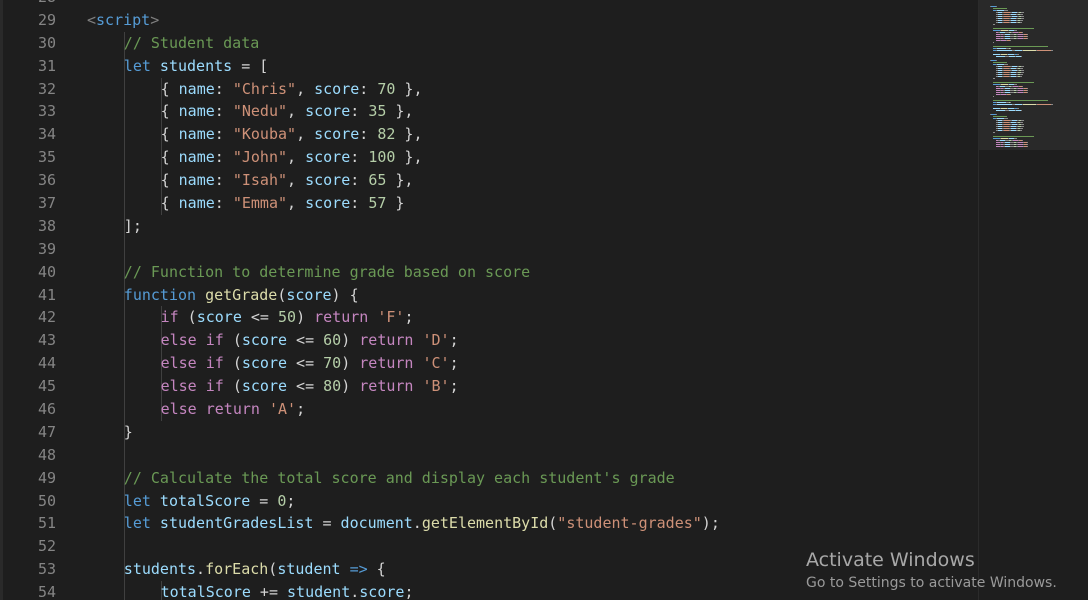 The width and height of the screenshot is (1088, 600). I want to click on code-token: let, so click(137, 523).